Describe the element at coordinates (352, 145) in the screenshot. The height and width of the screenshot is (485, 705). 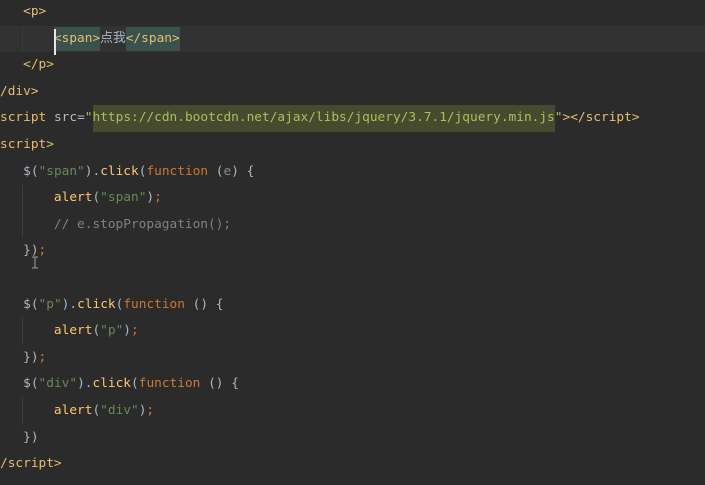
I see `code-line: script>` at that location.